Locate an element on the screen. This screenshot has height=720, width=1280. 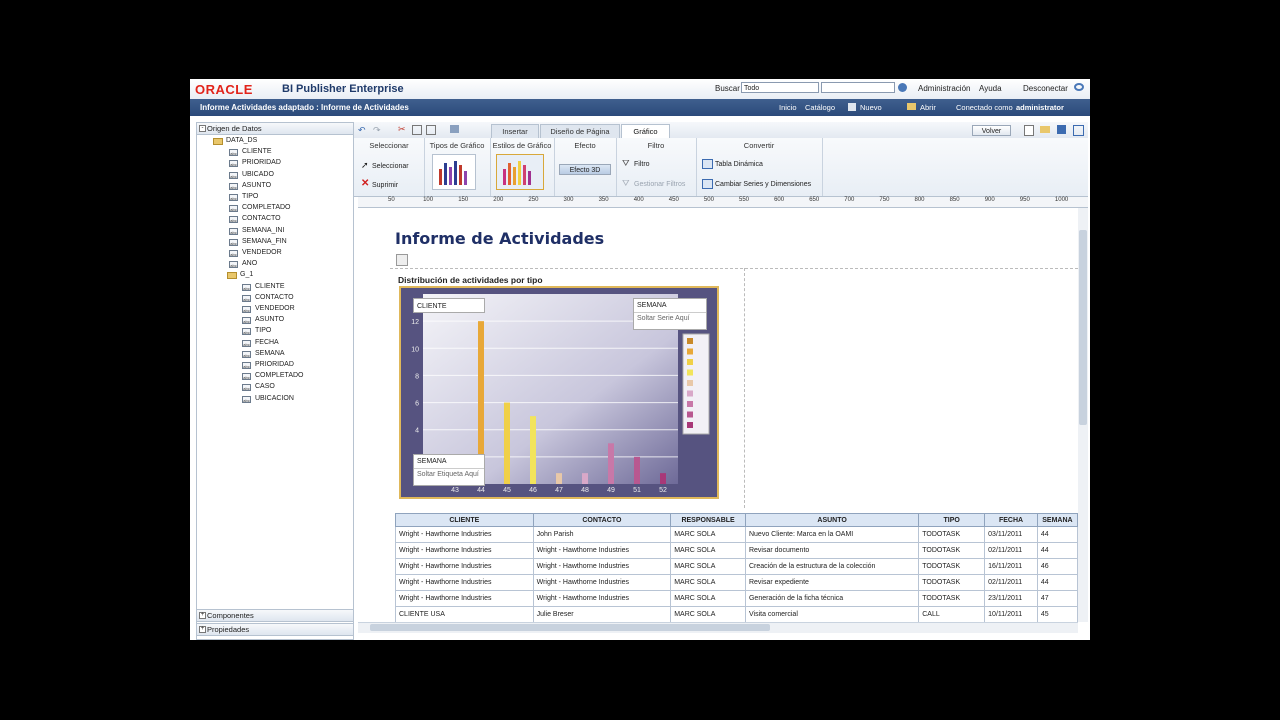
search-input is located at coordinates (858, 87).